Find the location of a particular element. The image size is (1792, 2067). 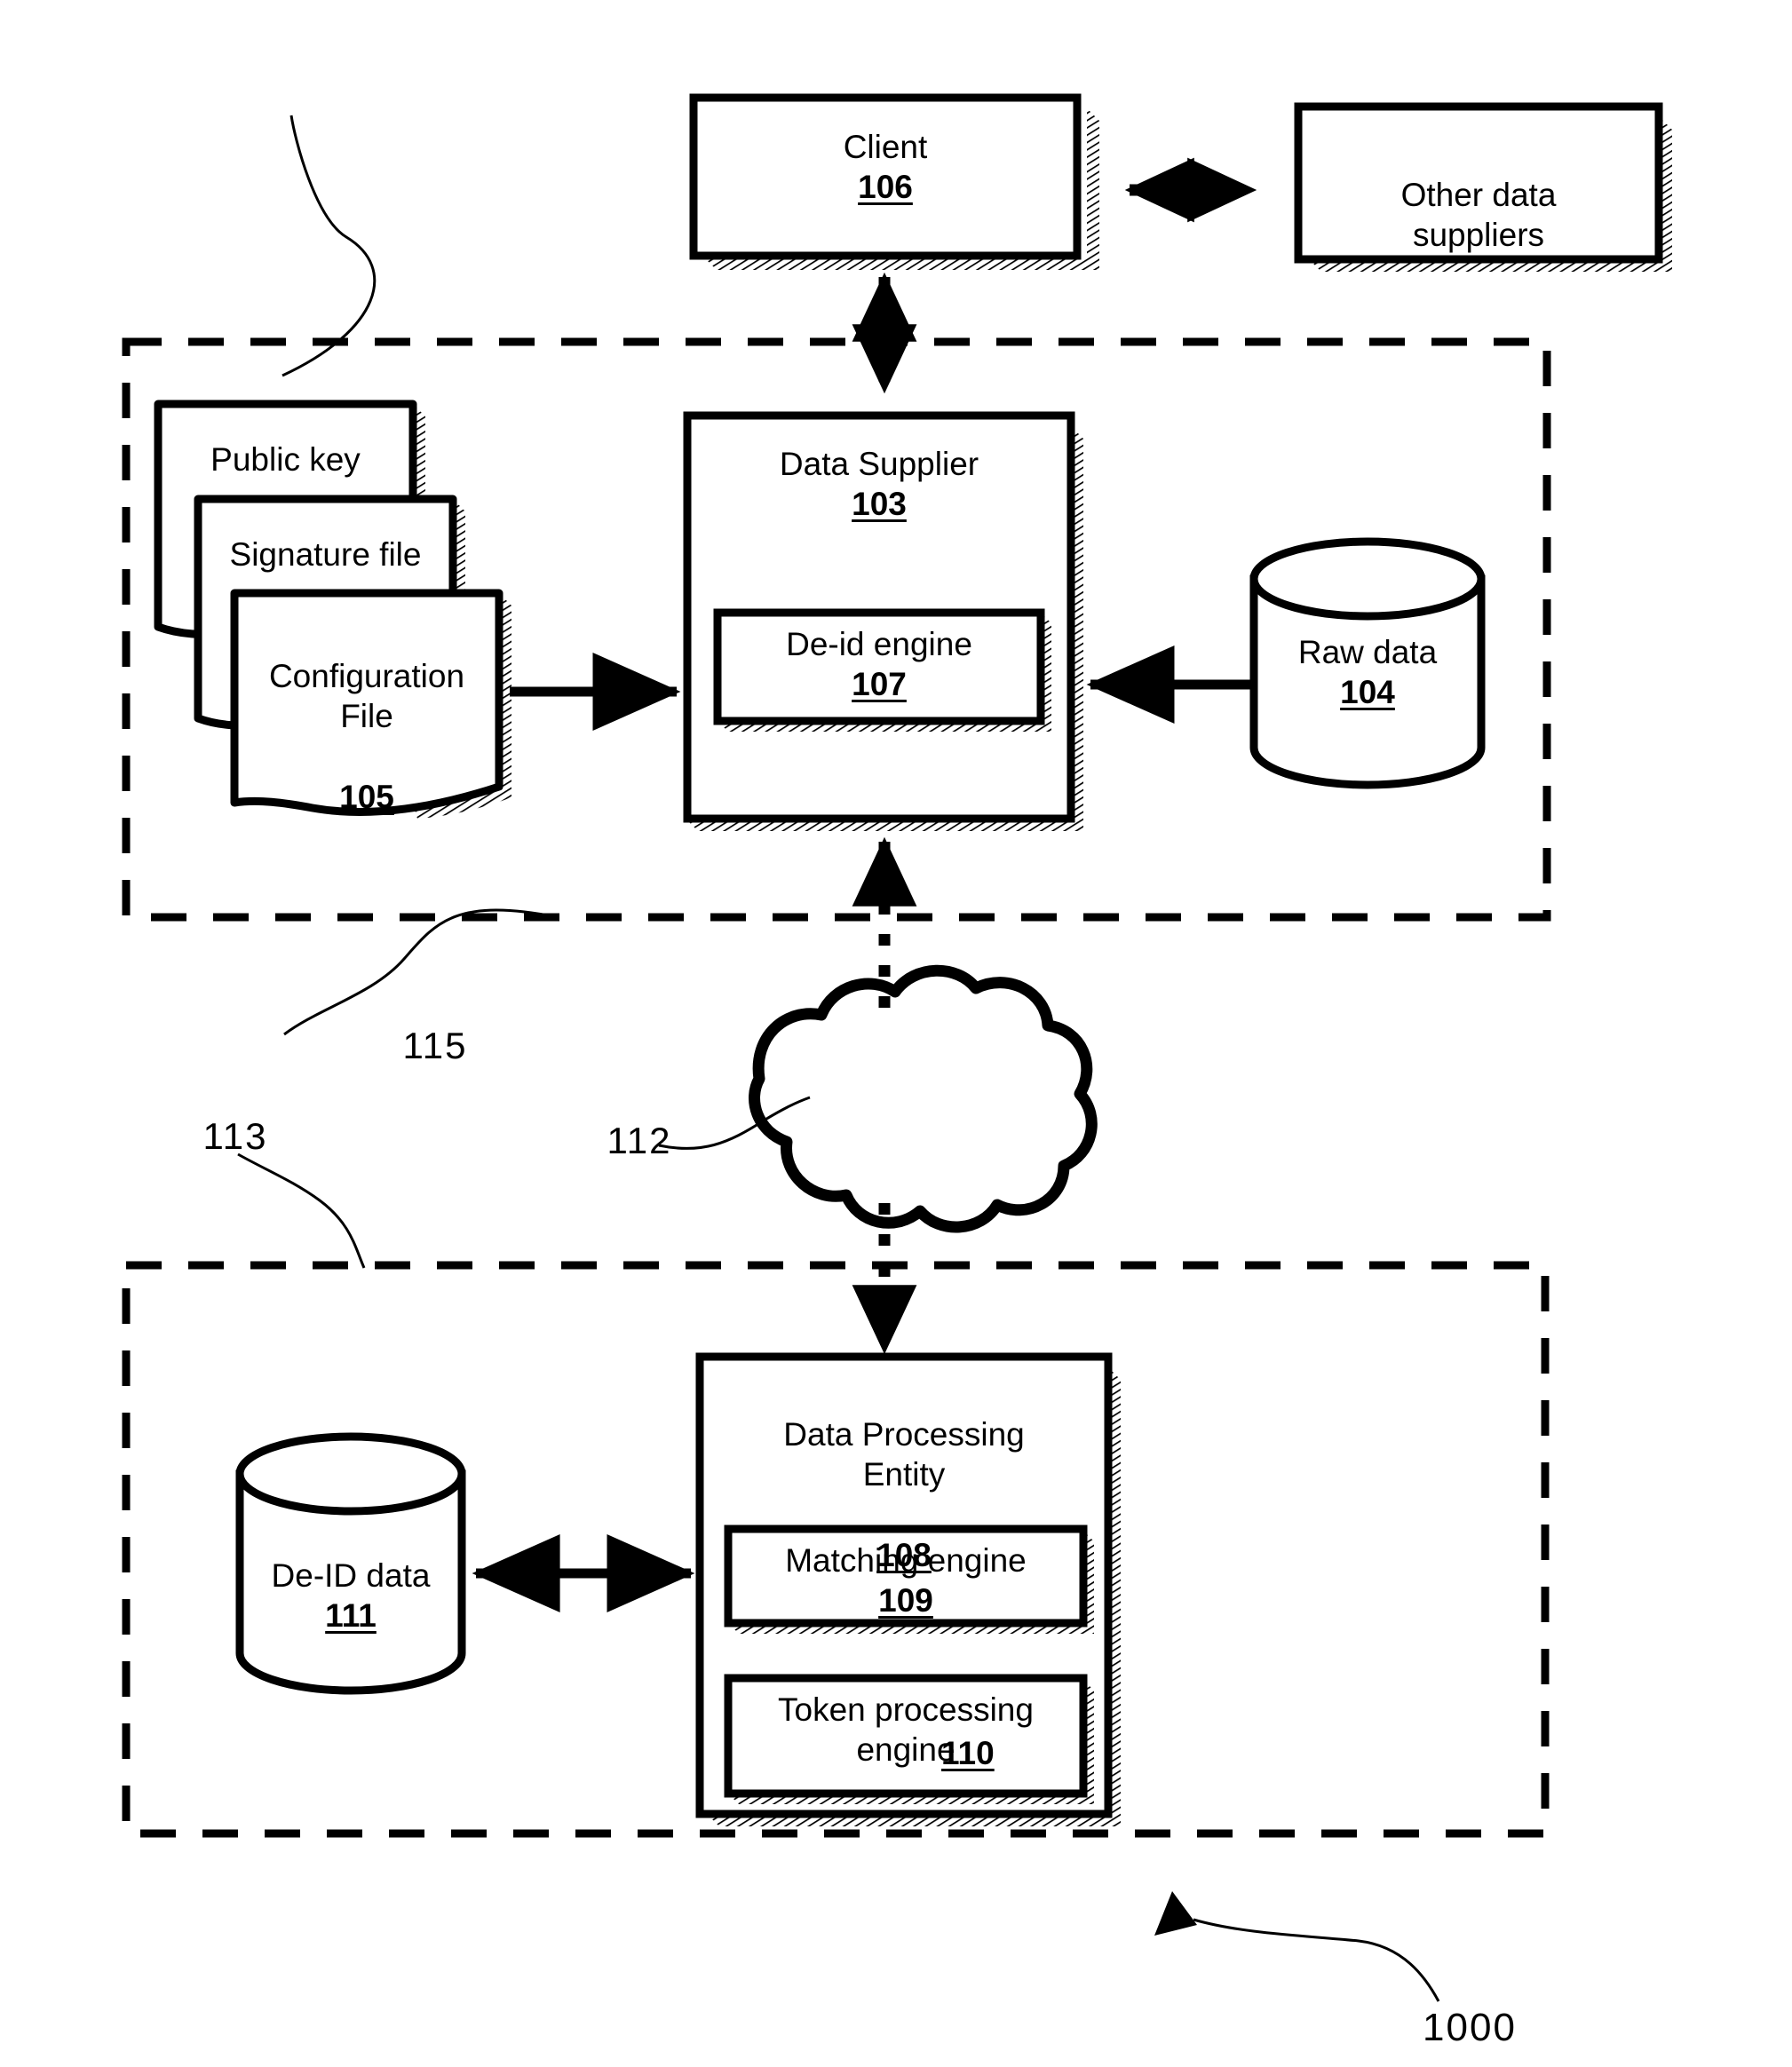

public-key-label-group: Public key is located at coordinates (285, 459).